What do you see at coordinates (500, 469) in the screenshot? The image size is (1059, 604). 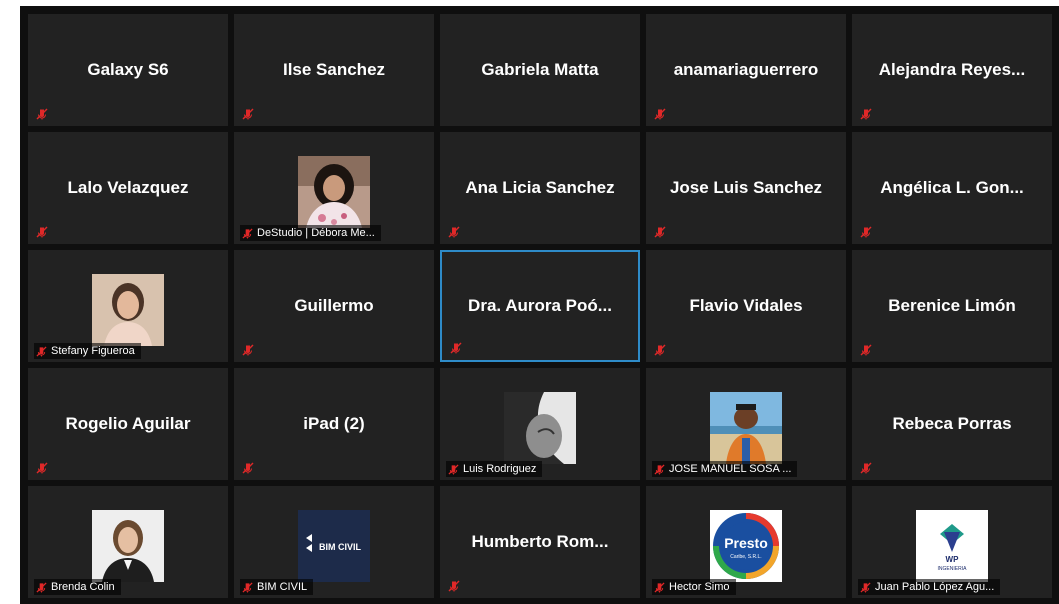 I see `participant-name: Luis Rodriguez` at bounding box center [500, 469].